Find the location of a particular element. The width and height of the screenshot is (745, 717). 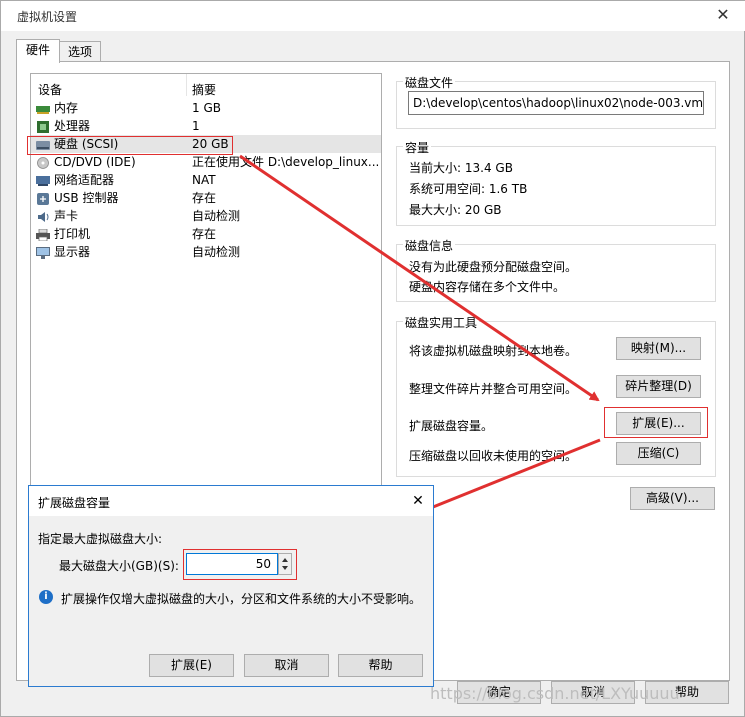

device-row-sound-card: 声卡 自动检测 is located at coordinates (206, 216).